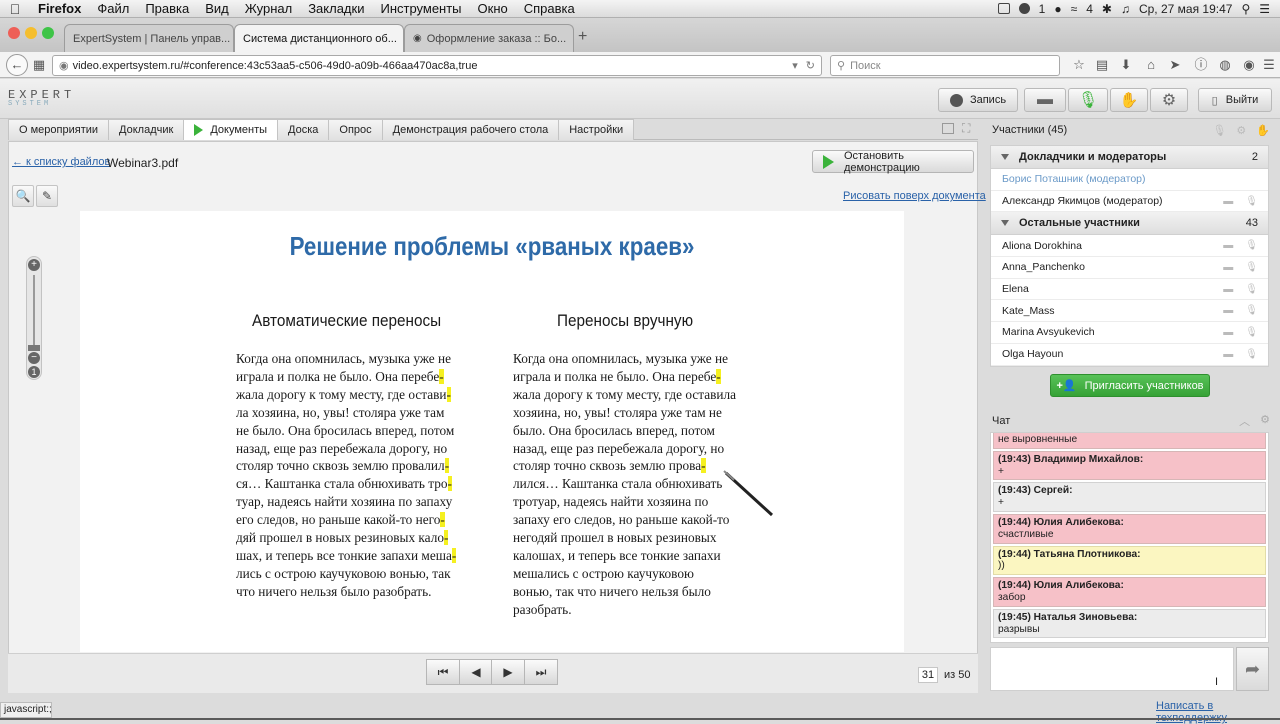  Describe the element at coordinates (1265, 421) in the screenshot. I see `chat-settings-icon: ⚙` at that location.